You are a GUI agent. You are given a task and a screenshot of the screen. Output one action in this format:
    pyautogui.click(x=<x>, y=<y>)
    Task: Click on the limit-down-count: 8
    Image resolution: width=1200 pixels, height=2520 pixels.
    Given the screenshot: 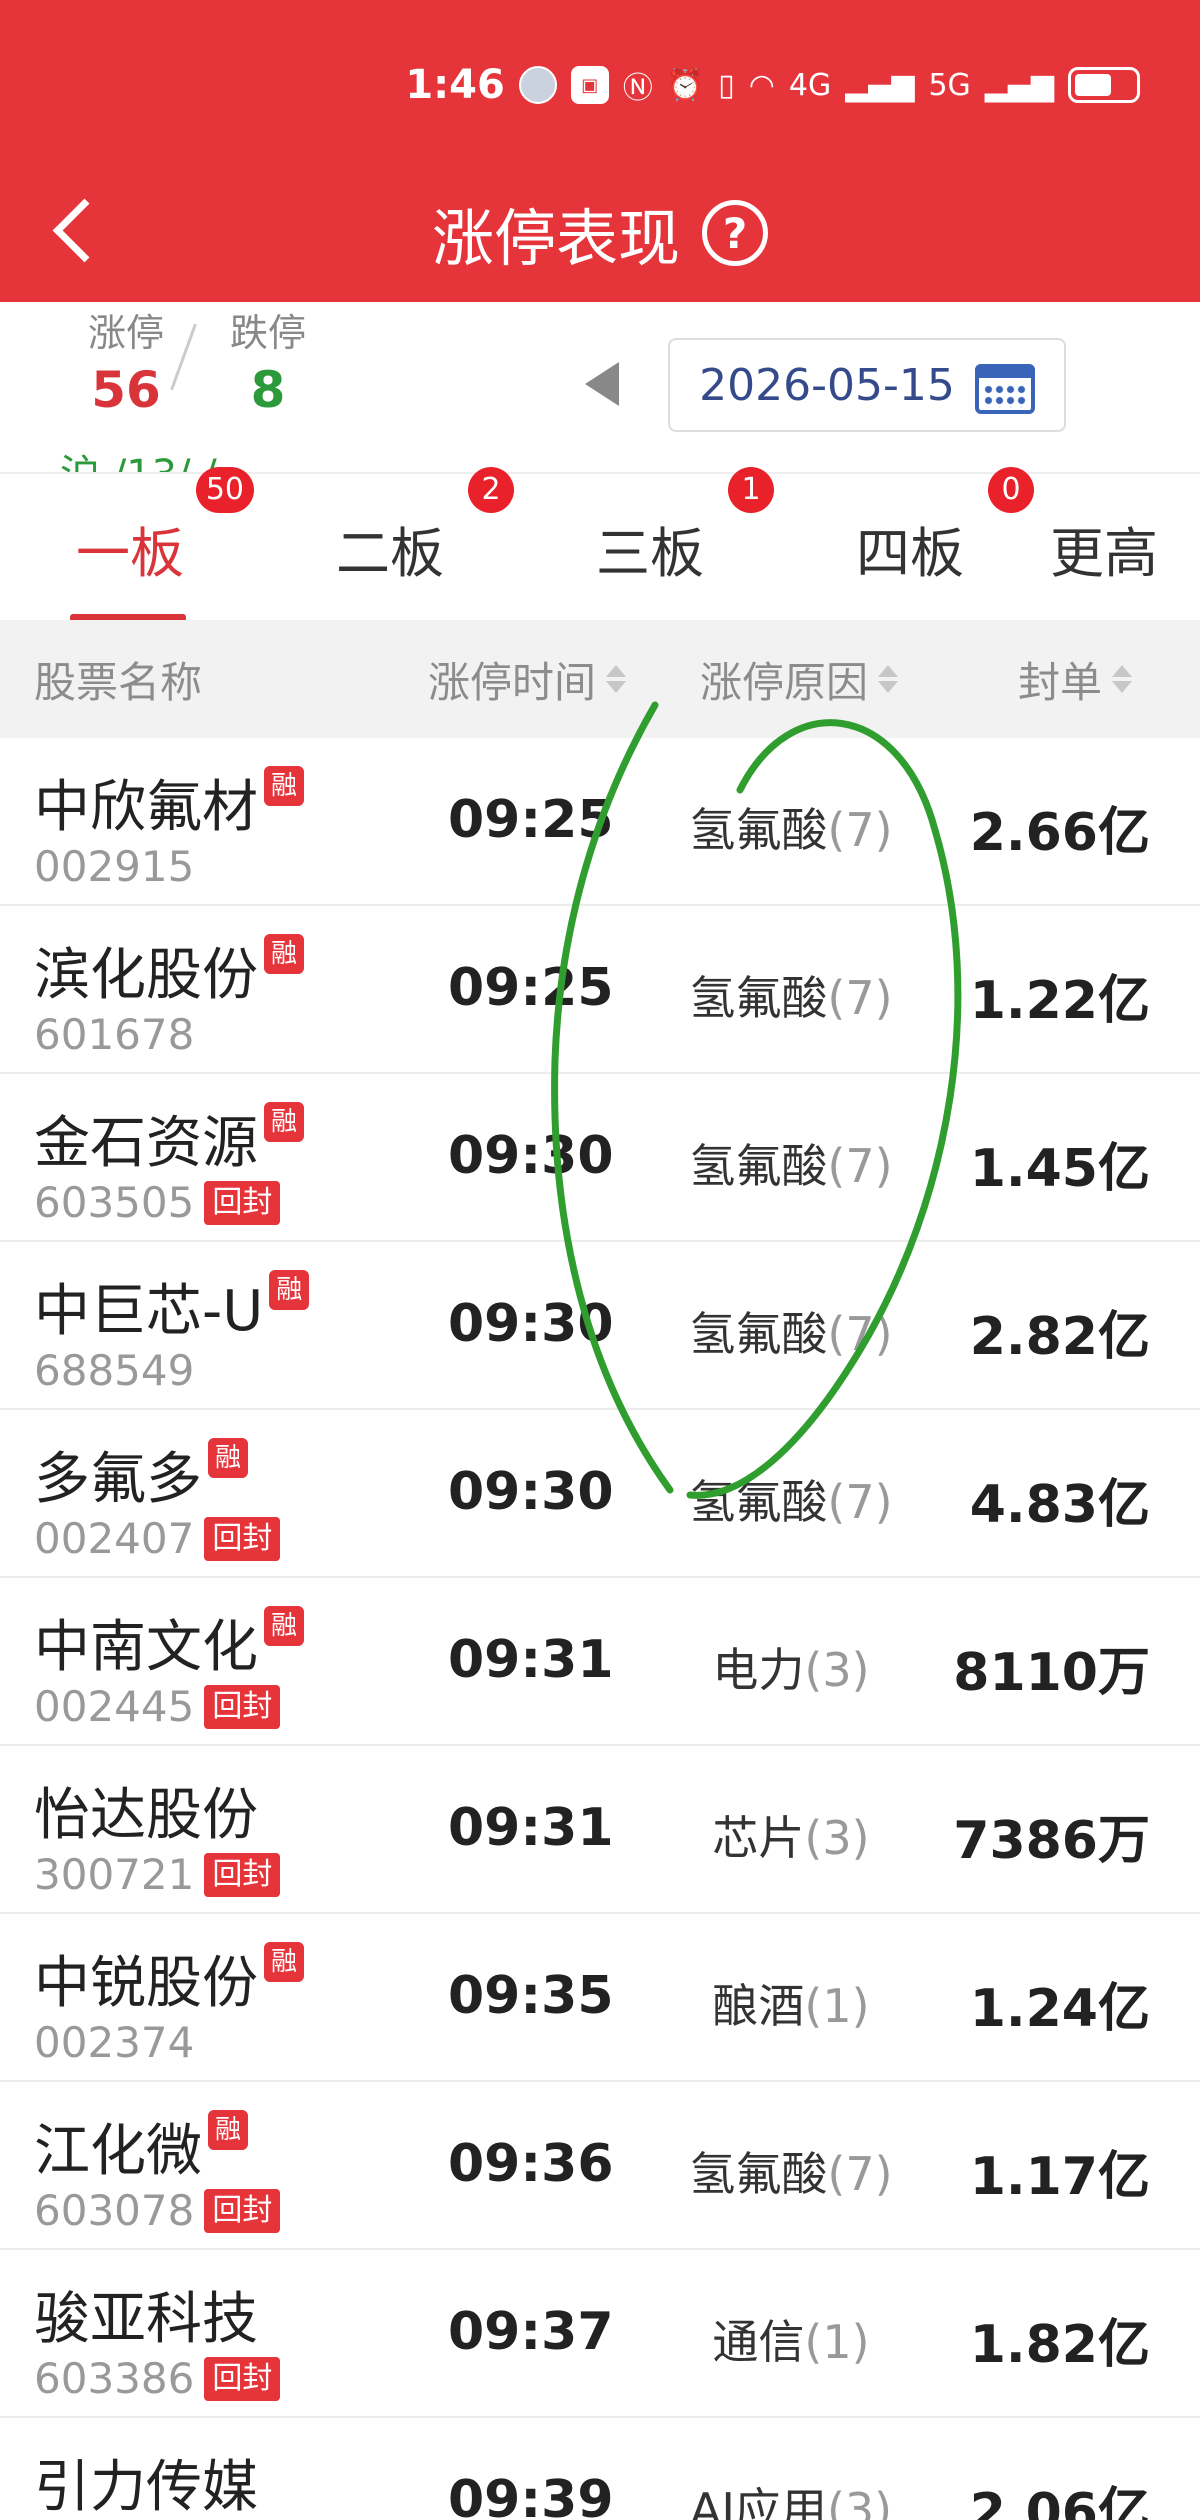 What is the action you would take?
    pyautogui.click(x=268, y=390)
    